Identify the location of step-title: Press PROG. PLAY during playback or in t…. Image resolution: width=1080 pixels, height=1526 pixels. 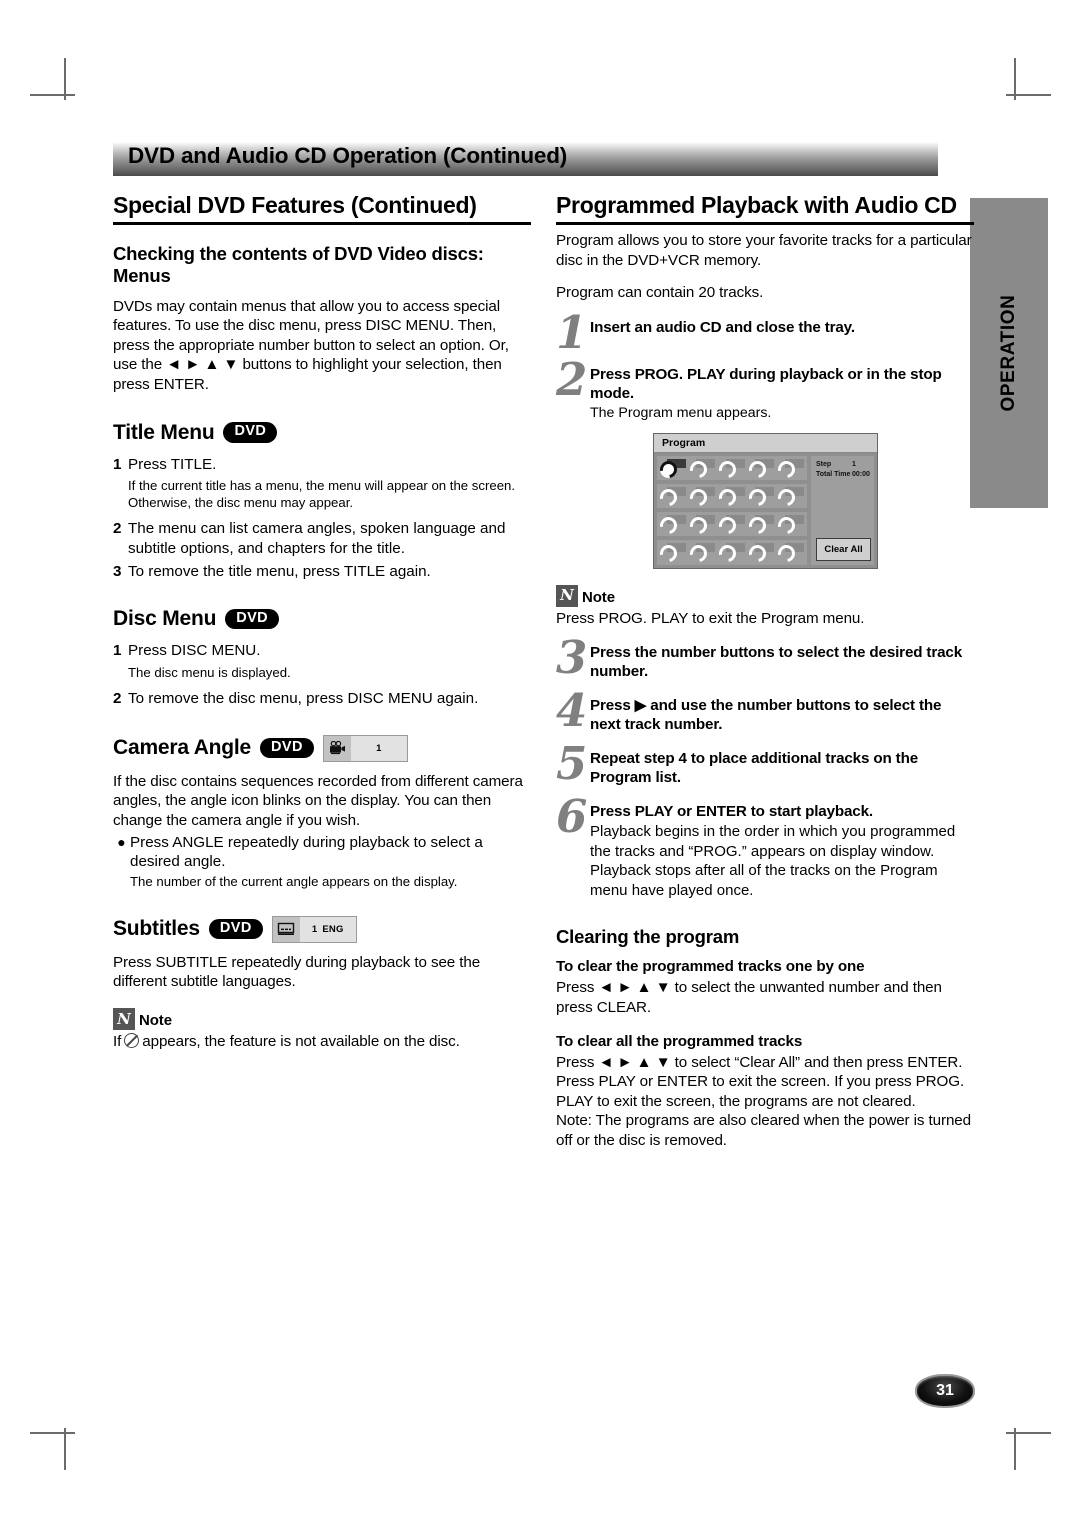
(766, 384).